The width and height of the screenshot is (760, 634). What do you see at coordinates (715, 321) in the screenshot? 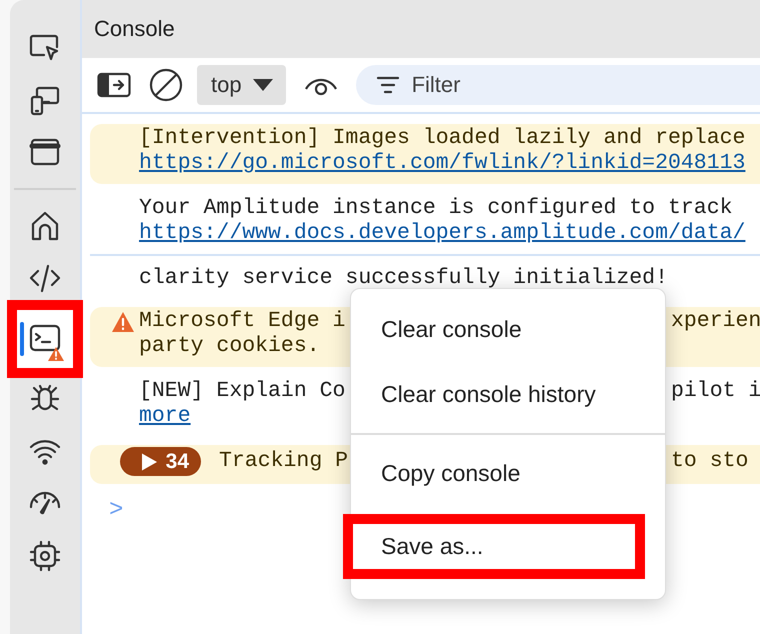
I see `message-text: xperien` at bounding box center [715, 321].